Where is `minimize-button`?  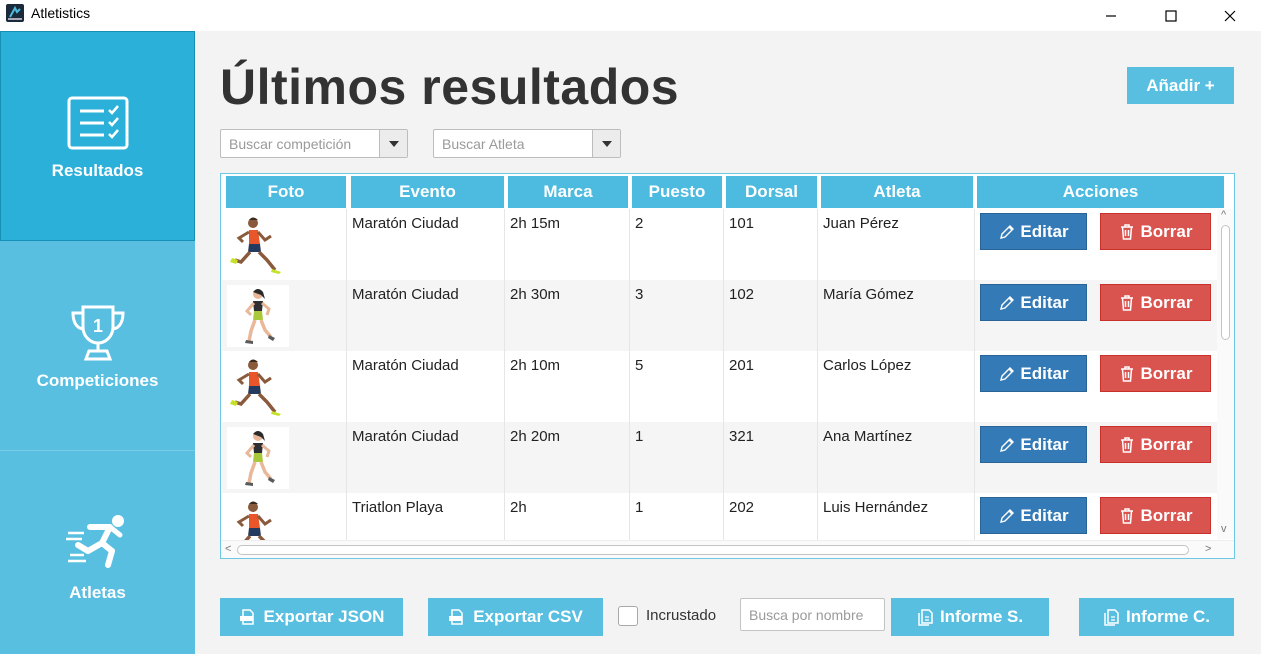
minimize-button is located at coordinates (1111, 15).